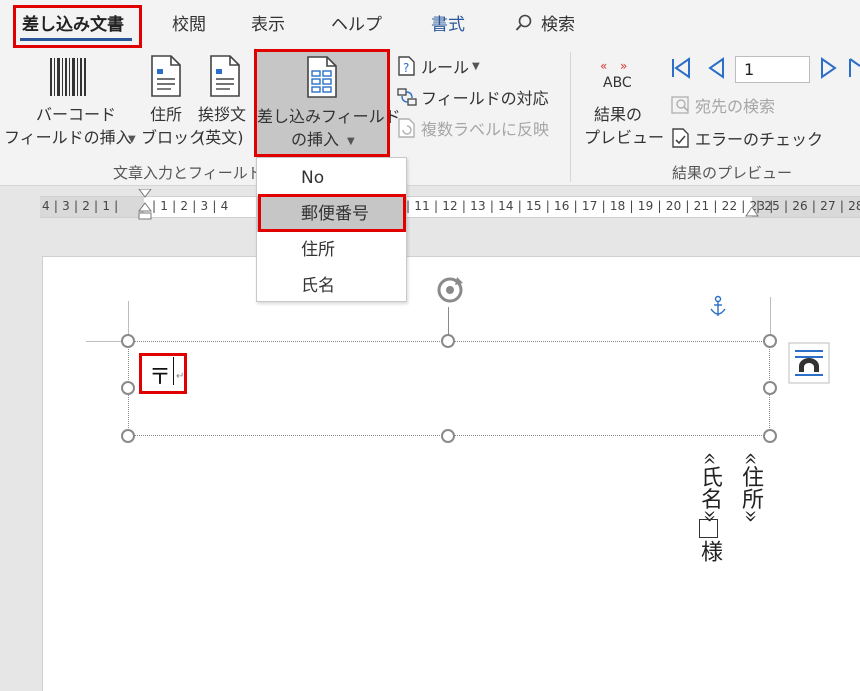 The width and height of the screenshot is (860, 691). Describe the element at coordinates (189, 22) in the screenshot. I see `tab-review: 校閲` at that location.